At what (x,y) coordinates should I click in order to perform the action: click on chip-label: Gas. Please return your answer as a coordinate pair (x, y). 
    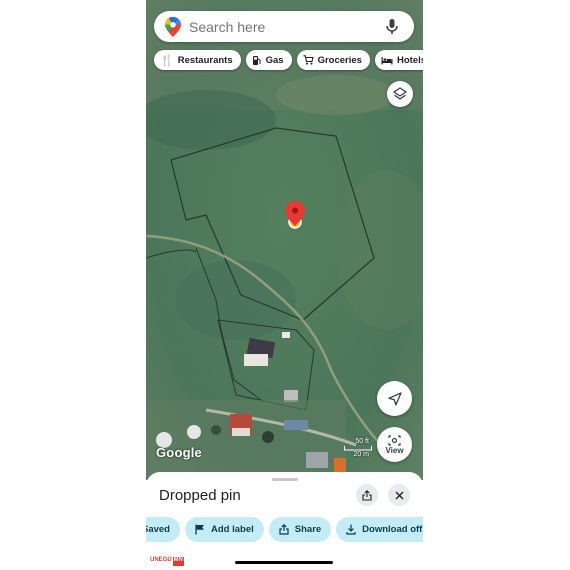
    Looking at the image, I should click on (274, 60).